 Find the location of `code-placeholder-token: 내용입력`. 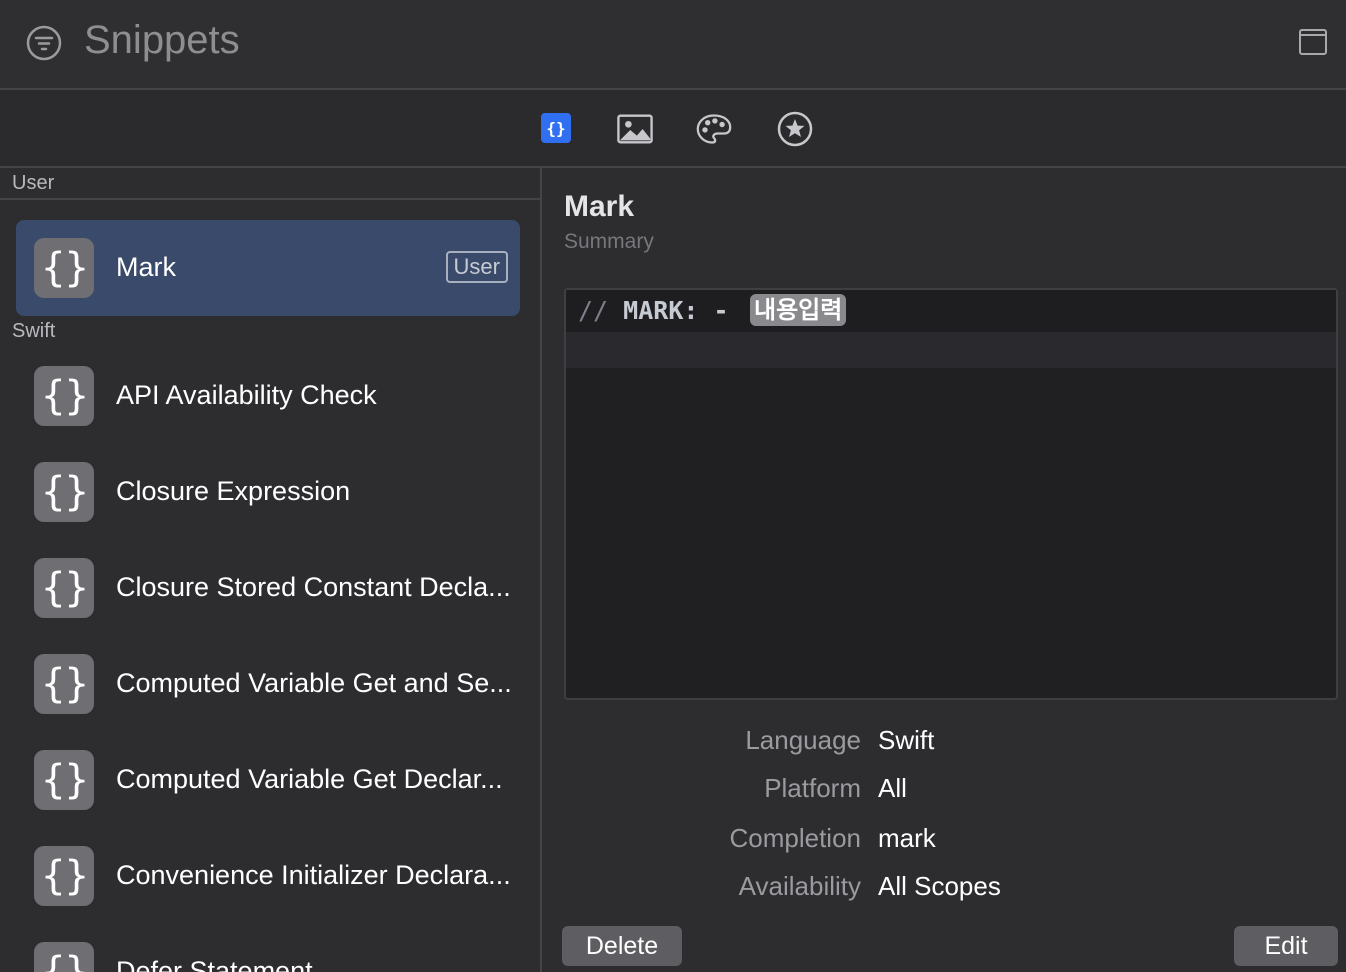

code-placeholder-token: 내용입력 is located at coordinates (798, 310).